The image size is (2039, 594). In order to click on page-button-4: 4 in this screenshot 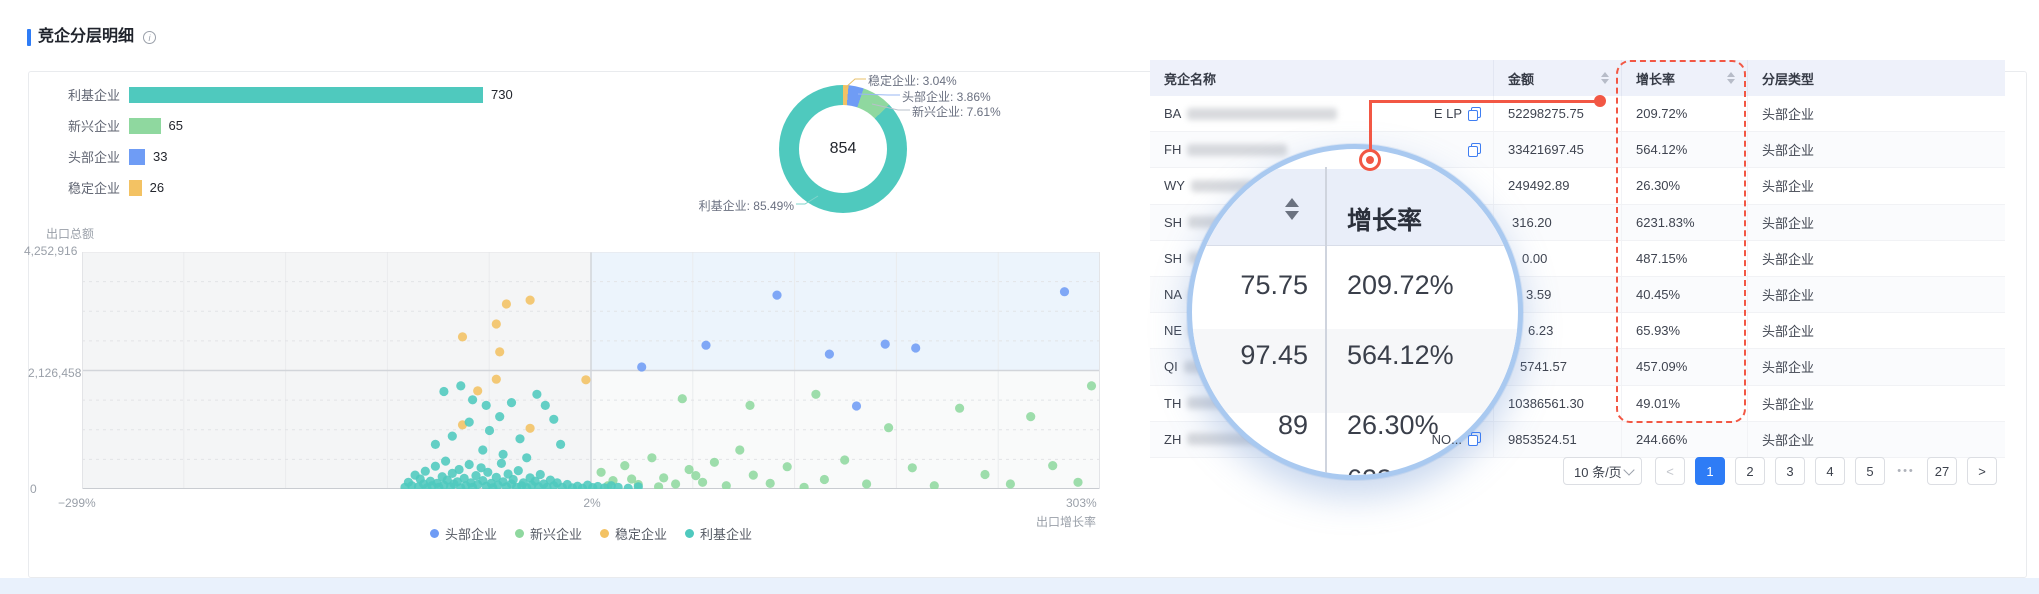, I will do `click(1830, 471)`.